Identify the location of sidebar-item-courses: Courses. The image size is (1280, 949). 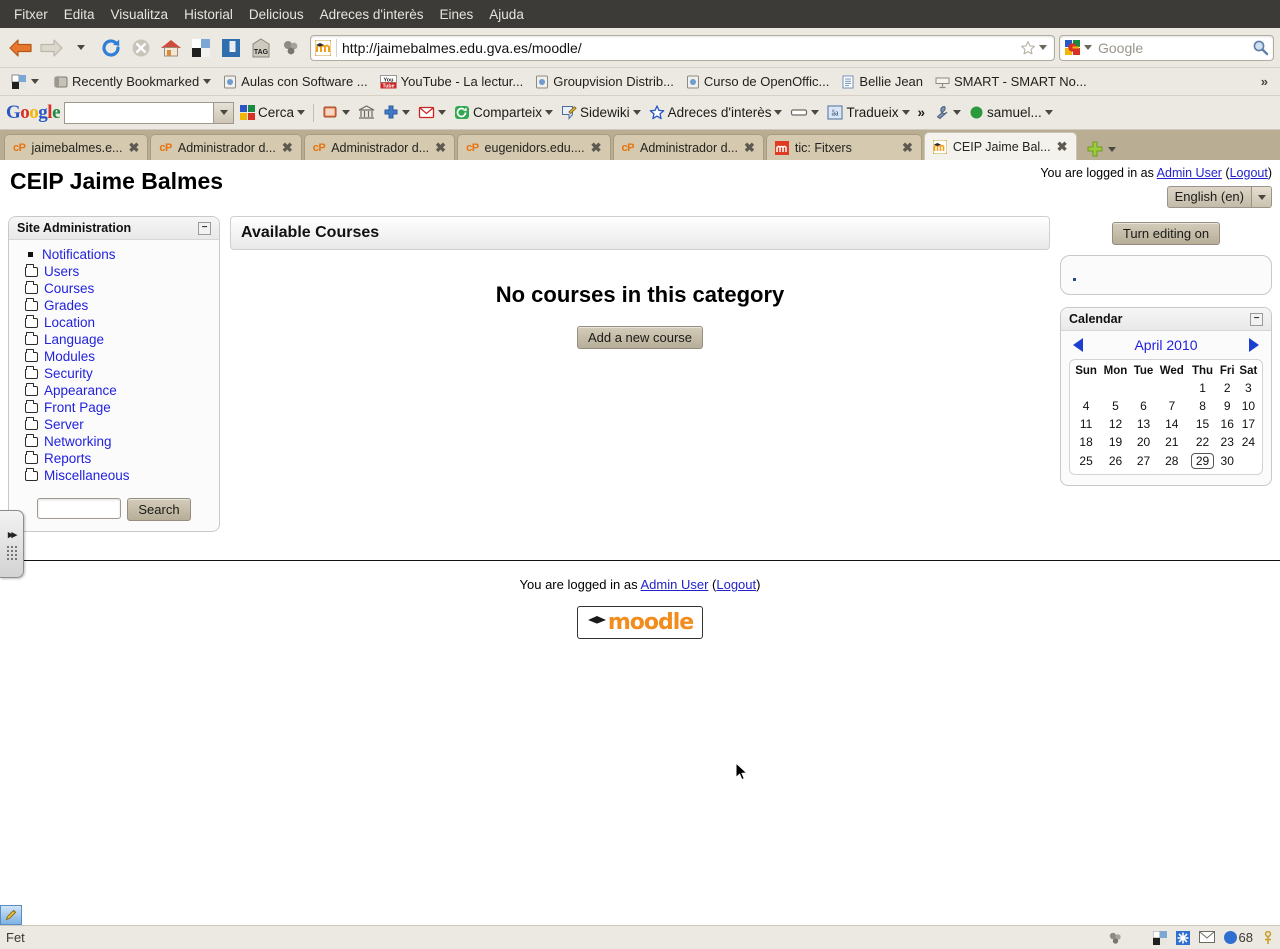
(114, 288).